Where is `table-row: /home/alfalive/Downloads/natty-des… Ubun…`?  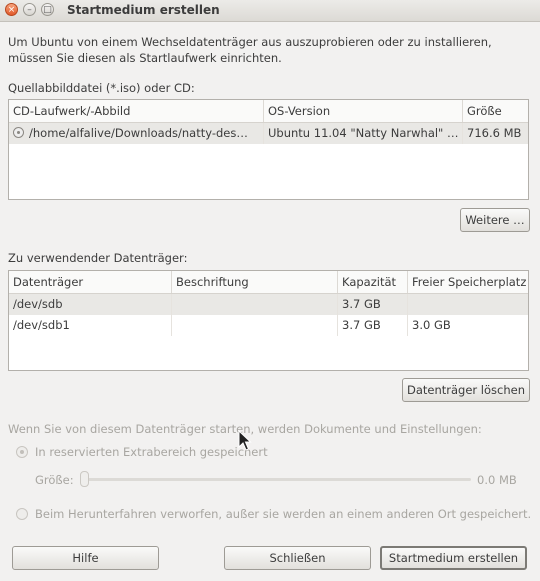
table-row: /home/alfalive/Downloads/natty-des… Ubun… is located at coordinates (268, 133).